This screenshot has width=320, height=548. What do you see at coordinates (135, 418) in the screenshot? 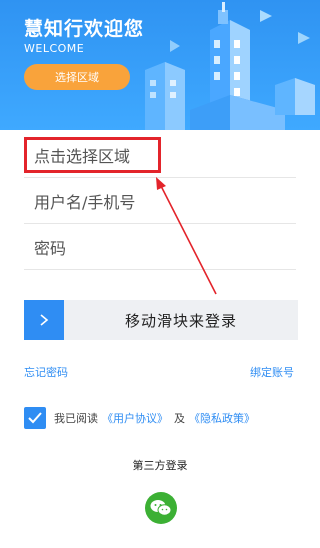
I see `user-agreement-link: 《用户协议》` at bounding box center [135, 418].